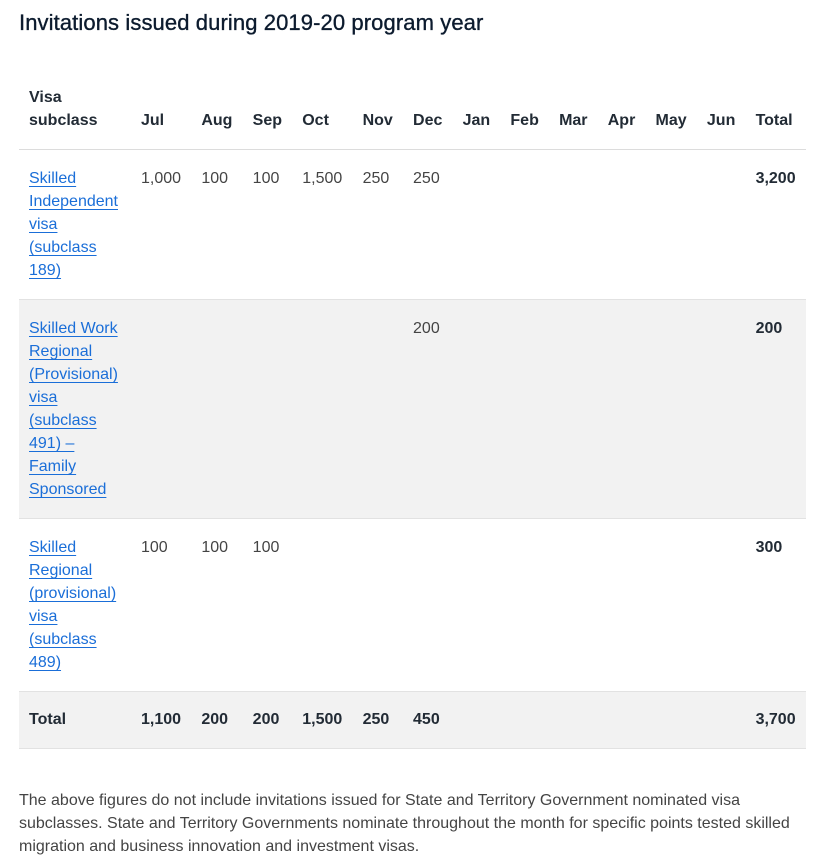 The width and height of the screenshot is (813, 860). What do you see at coordinates (775, 115) in the screenshot?
I see `header-total: Total` at bounding box center [775, 115].